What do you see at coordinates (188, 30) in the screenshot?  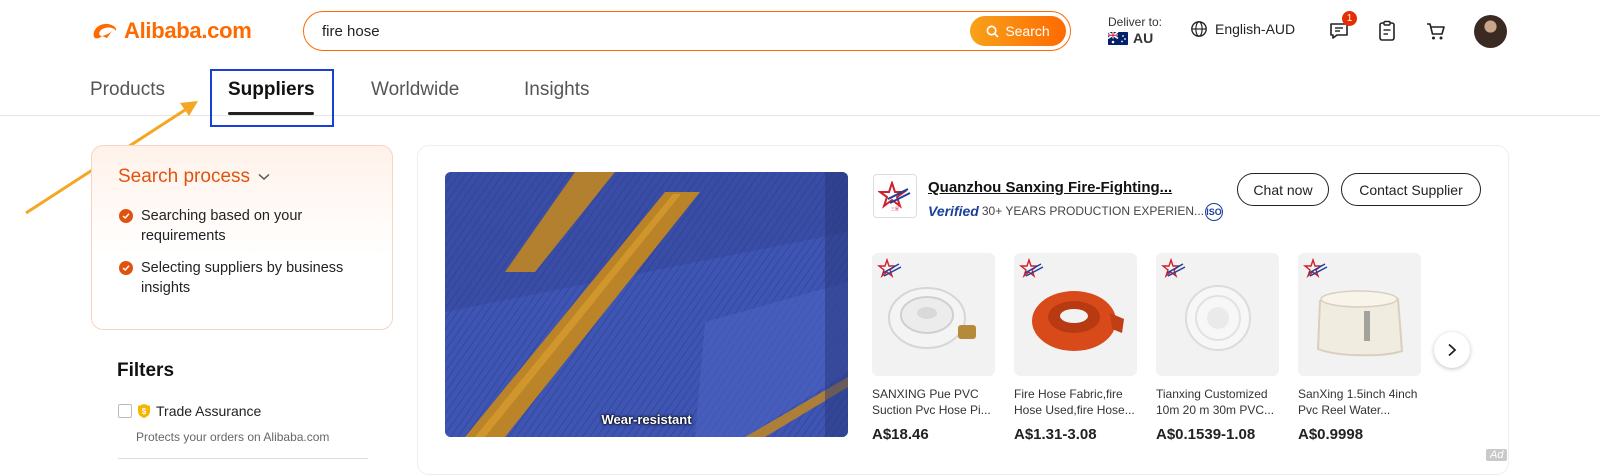 I see `logo-text: Alibaba.com` at bounding box center [188, 30].